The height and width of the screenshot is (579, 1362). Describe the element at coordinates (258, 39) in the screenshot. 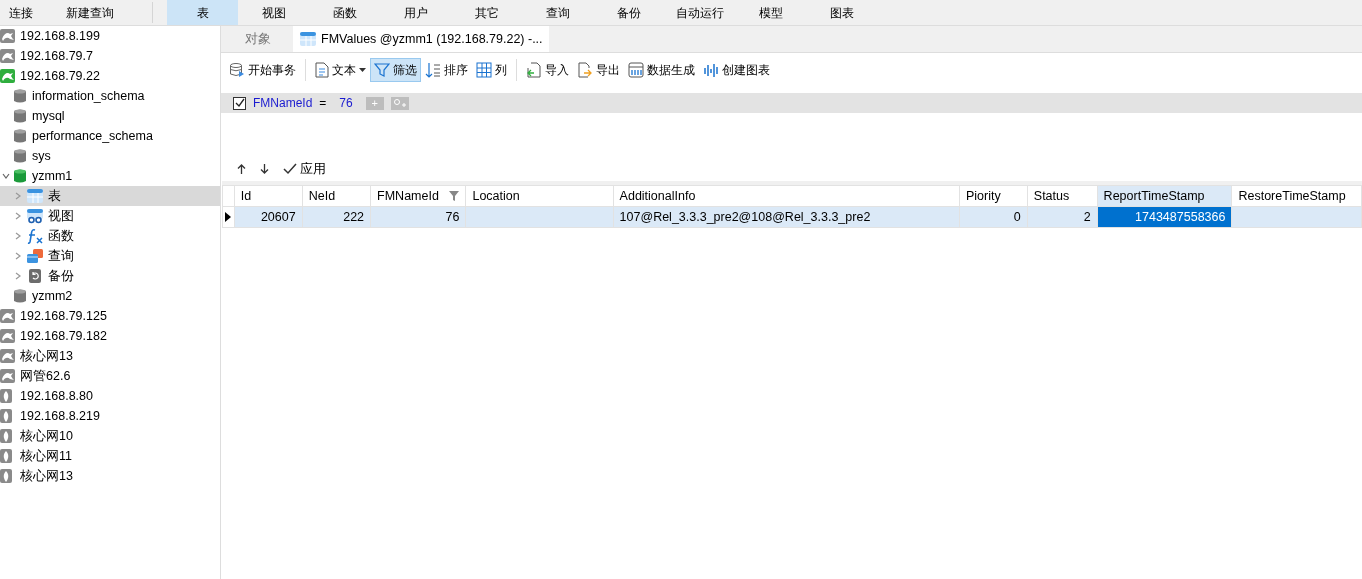

I see `tab: 对象` at that location.